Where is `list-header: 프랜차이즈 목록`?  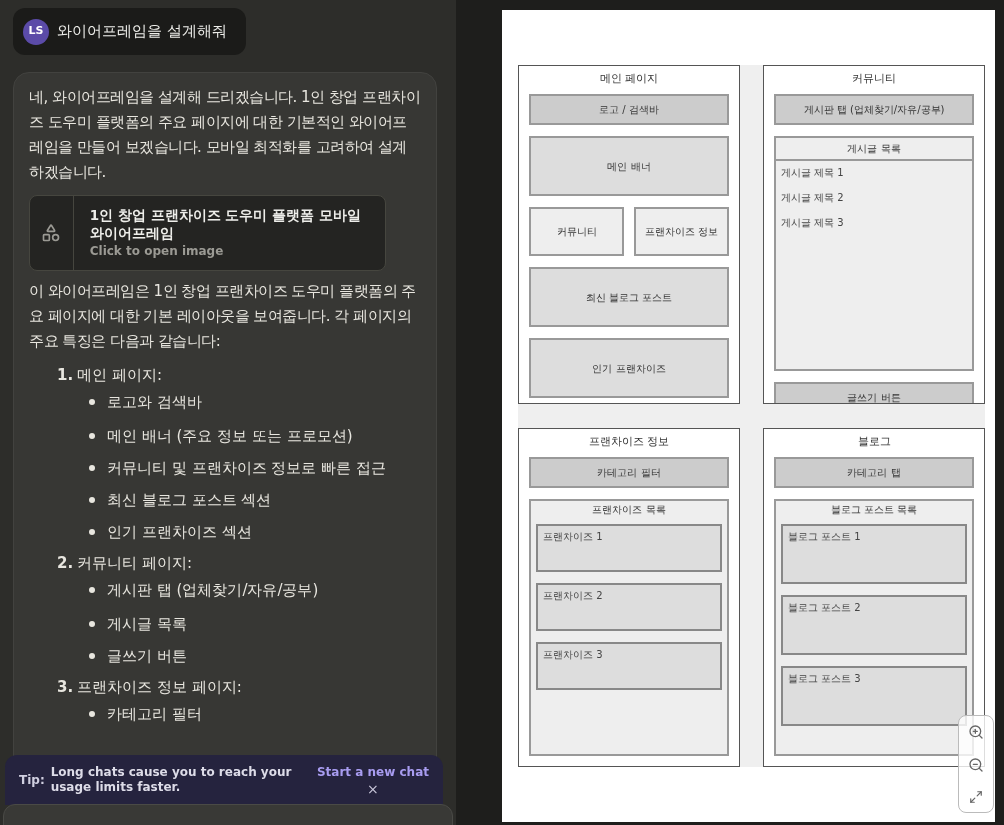
list-header: 프랜차이즈 목록 is located at coordinates (629, 507).